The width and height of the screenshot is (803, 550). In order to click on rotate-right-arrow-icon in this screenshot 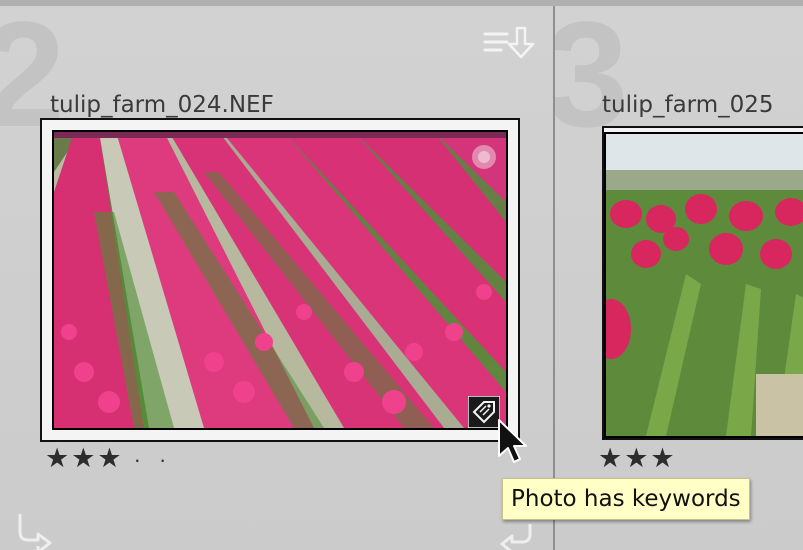, I will do `click(520, 536)`.